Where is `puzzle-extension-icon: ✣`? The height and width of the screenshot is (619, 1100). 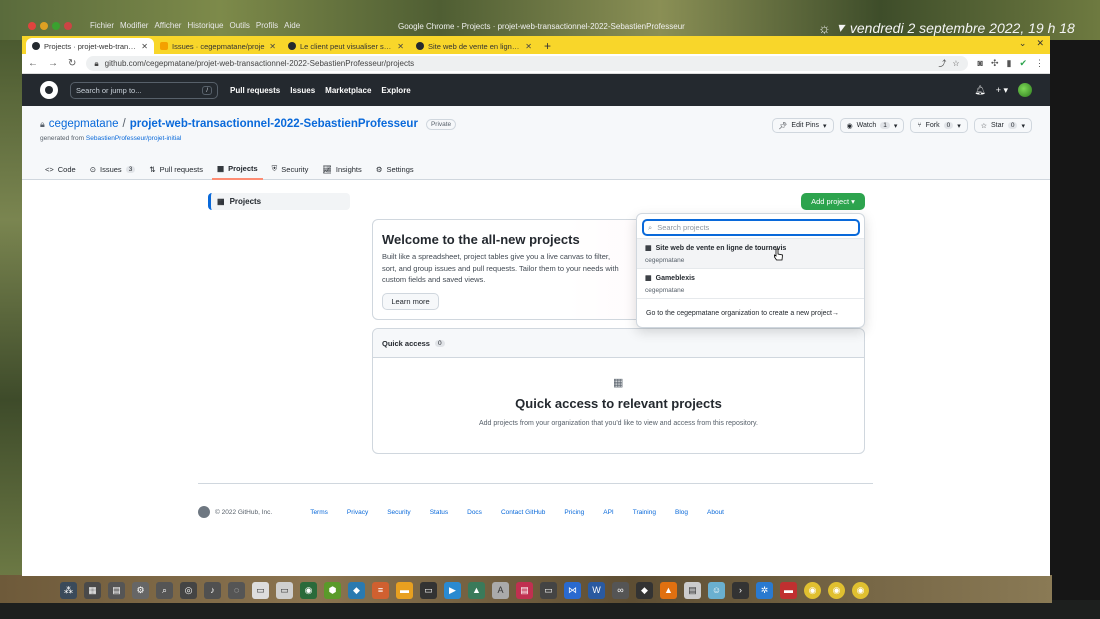 puzzle-extension-icon: ✣ is located at coordinates (995, 63).